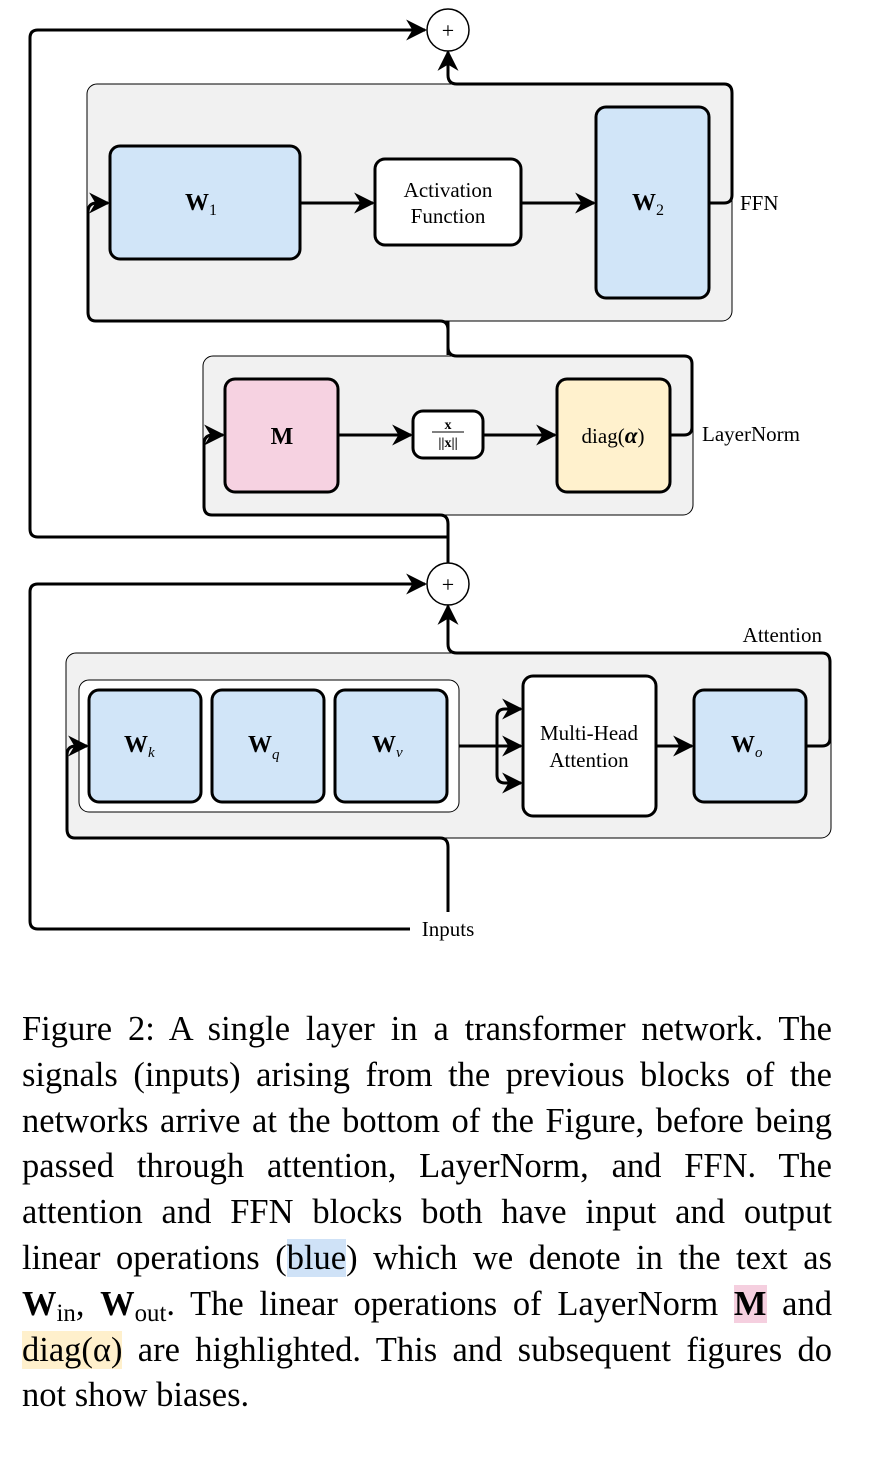 The height and width of the screenshot is (1474, 879). What do you see at coordinates (751, 434) in the screenshot?
I see `layernorm-label: LayerNorm` at bounding box center [751, 434].